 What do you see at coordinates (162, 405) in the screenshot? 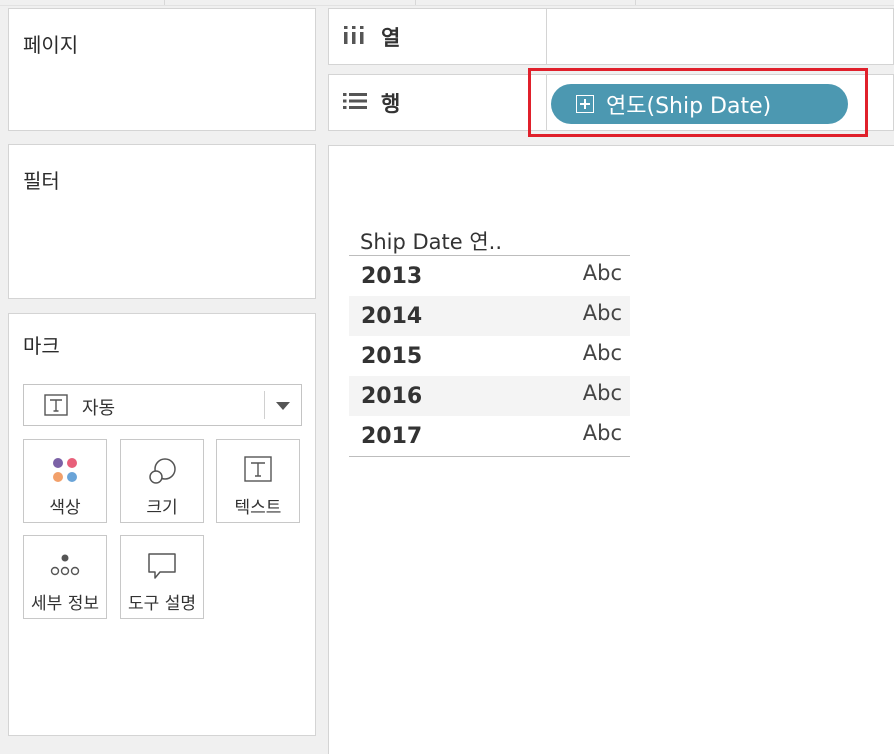
I see `mark-type-dropdown: 자동` at bounding box center [162, 405].